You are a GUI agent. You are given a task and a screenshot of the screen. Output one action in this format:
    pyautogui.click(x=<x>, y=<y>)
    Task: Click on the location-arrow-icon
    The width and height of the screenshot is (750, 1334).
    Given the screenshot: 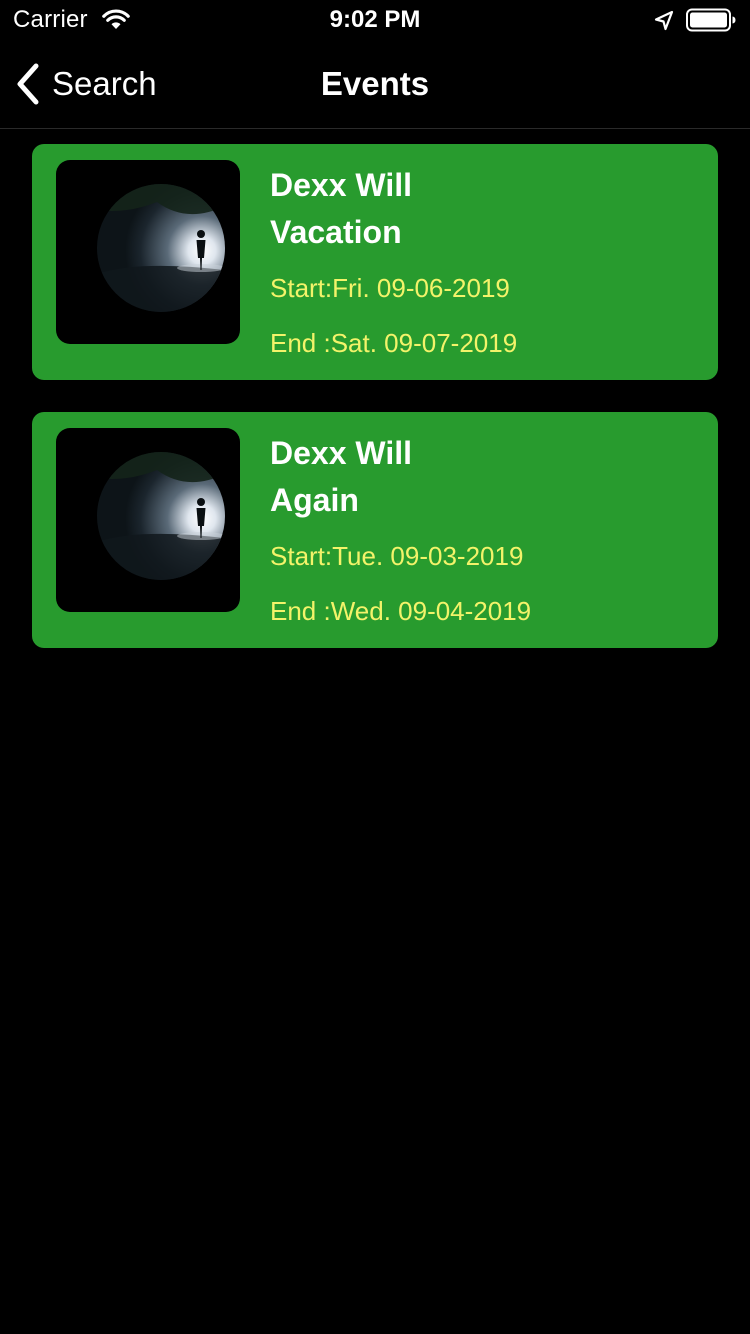 What is the action you would take?
    pyautogui.click(x=664, y=20)
    